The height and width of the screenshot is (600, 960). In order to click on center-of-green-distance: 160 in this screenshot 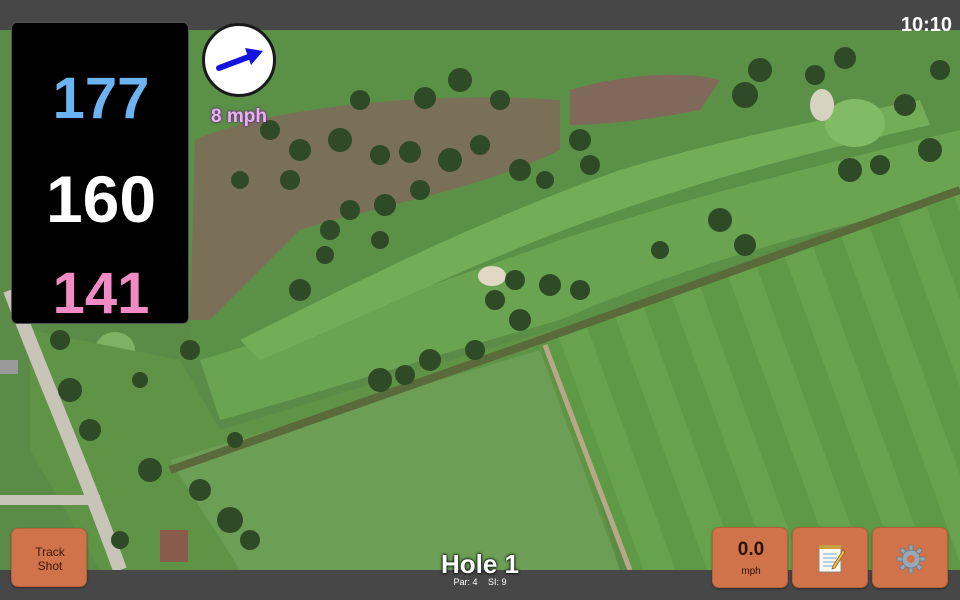, I will do `click(101, 199)`.